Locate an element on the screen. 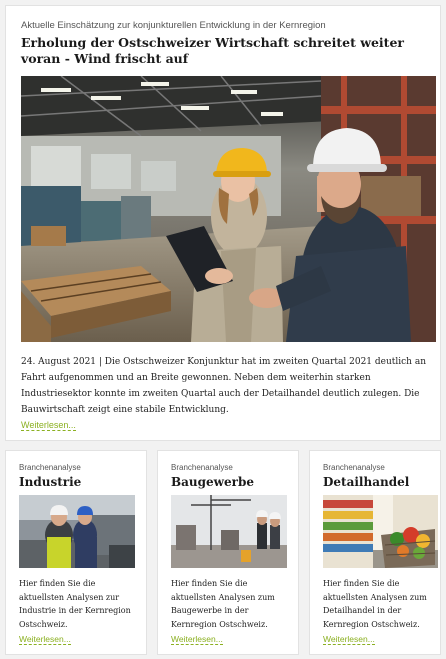 This screenshot has height=659, width=446. detailhandel-image is located at coordinates (380, 531).